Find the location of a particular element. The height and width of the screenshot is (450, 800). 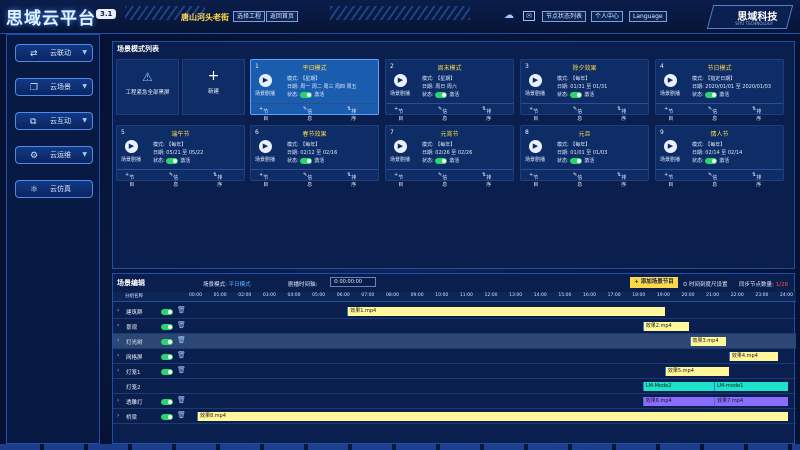

add-scene-card: + 新建 is located at coordinates (213, 87).